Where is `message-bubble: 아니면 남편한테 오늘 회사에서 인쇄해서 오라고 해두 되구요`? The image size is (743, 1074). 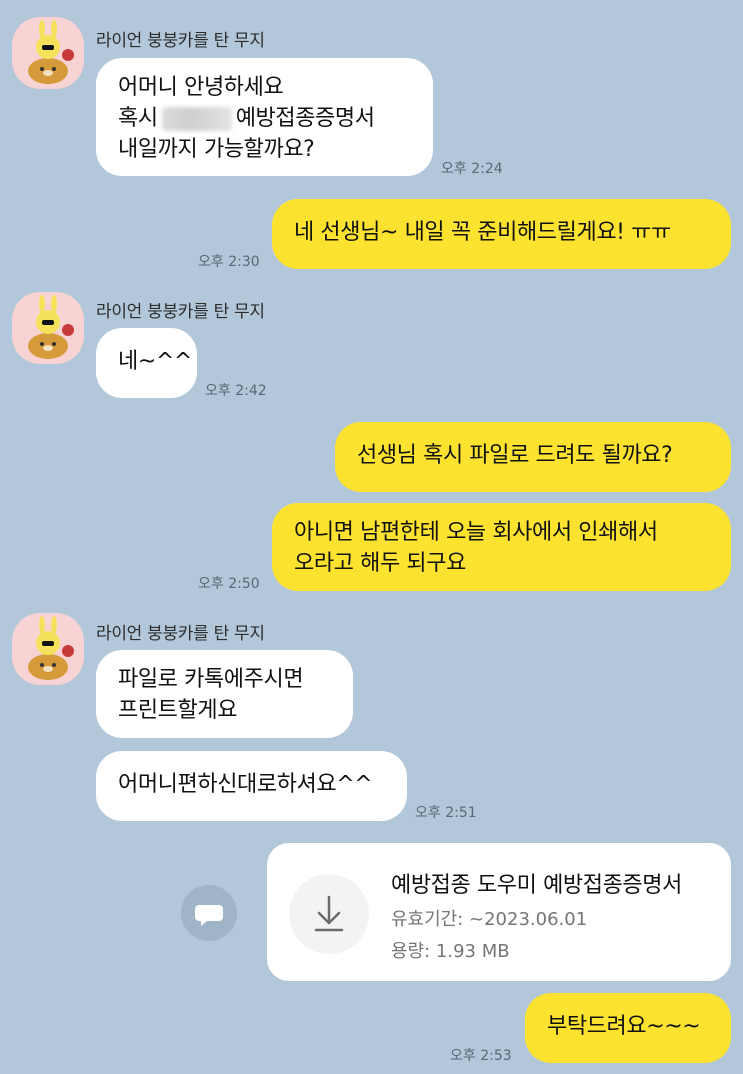 message-bubble: 아니면 남편한테 오늘 회사에서 인쇄해서 오라고 해두 되구요 is located at coordinates (501, 547).